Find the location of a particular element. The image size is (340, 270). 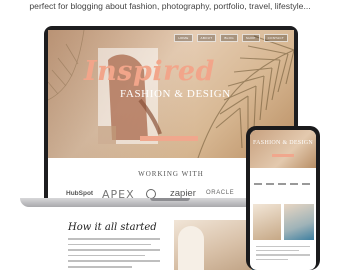

phone-photo-right is located at coordinates (299, 222).